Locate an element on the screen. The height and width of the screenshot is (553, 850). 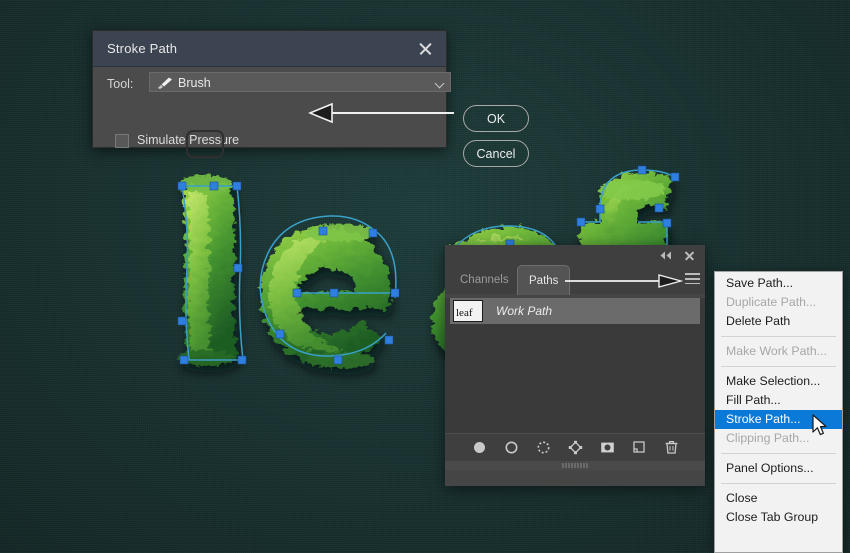
create-new-path-icon is located at coordinates (639, 447).